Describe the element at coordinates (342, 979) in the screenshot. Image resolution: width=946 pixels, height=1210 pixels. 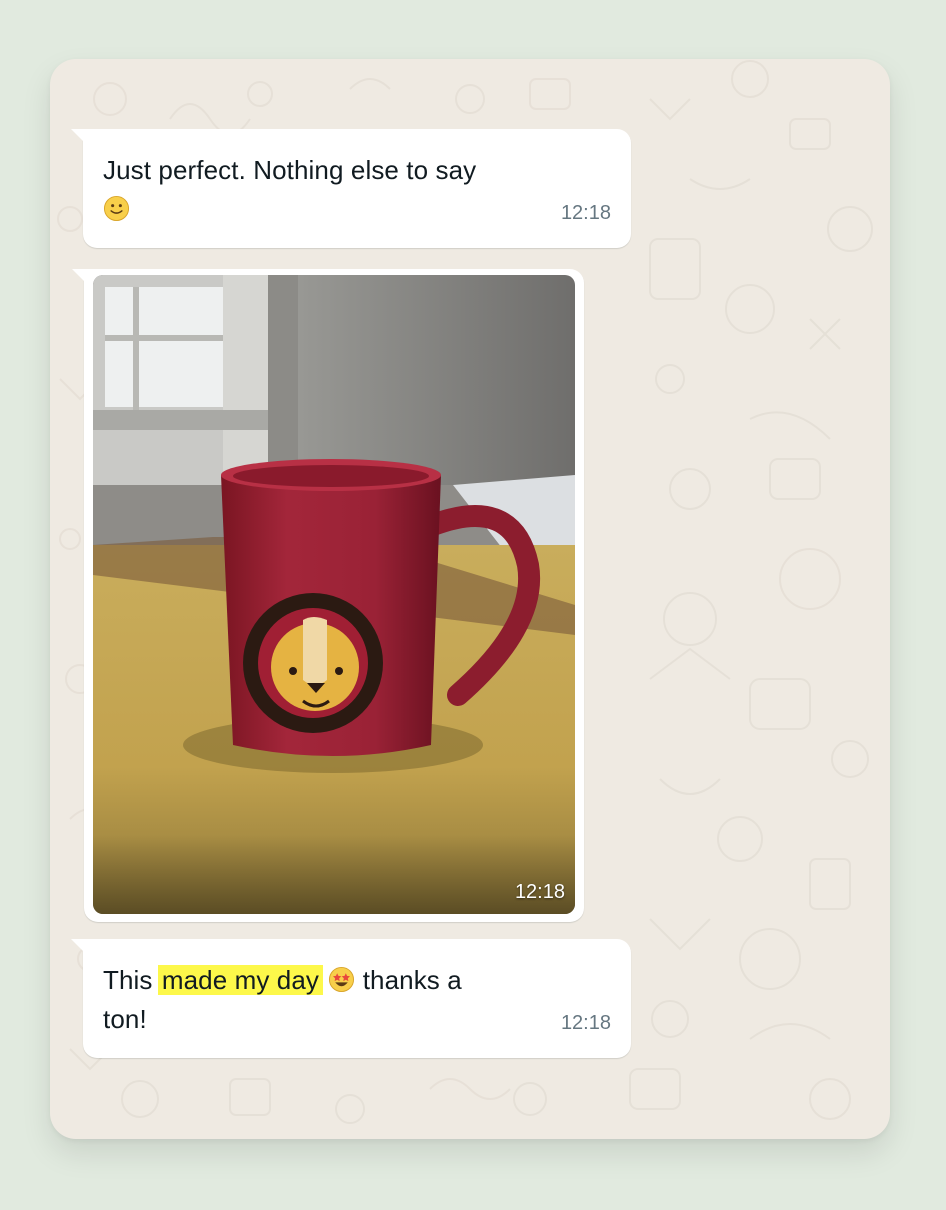
I see `star-struck-emoji` at that location.